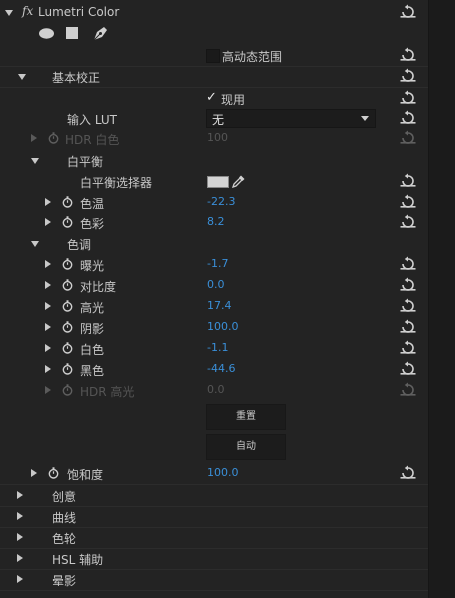 Image resolution: width=455 pixels, height=598 pixels. I want to click on tint-row: 色彩 8.2, so click(214, 222).